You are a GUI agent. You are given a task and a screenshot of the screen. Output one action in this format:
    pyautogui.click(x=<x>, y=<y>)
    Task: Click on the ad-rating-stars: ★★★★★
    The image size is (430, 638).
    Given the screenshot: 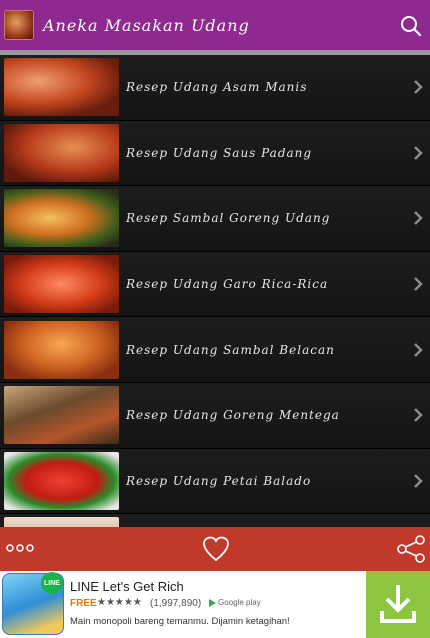 What is the action you would take?
    pyautogui.click(x=119, y=602)
    